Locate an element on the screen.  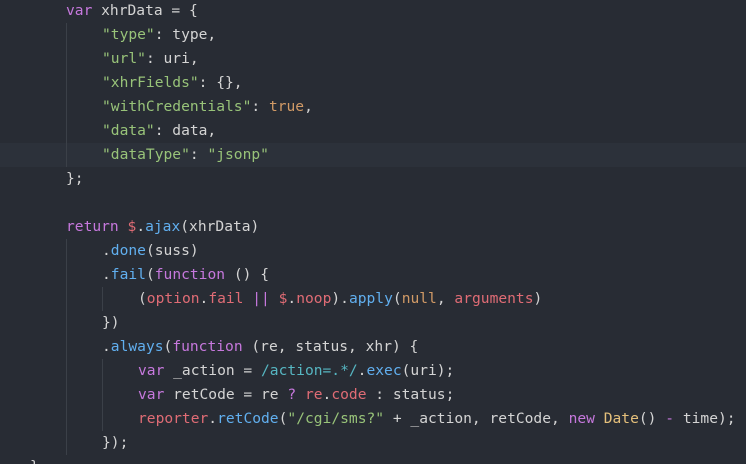
code-line: .fail(function () { is located at coordinates (373, 275).